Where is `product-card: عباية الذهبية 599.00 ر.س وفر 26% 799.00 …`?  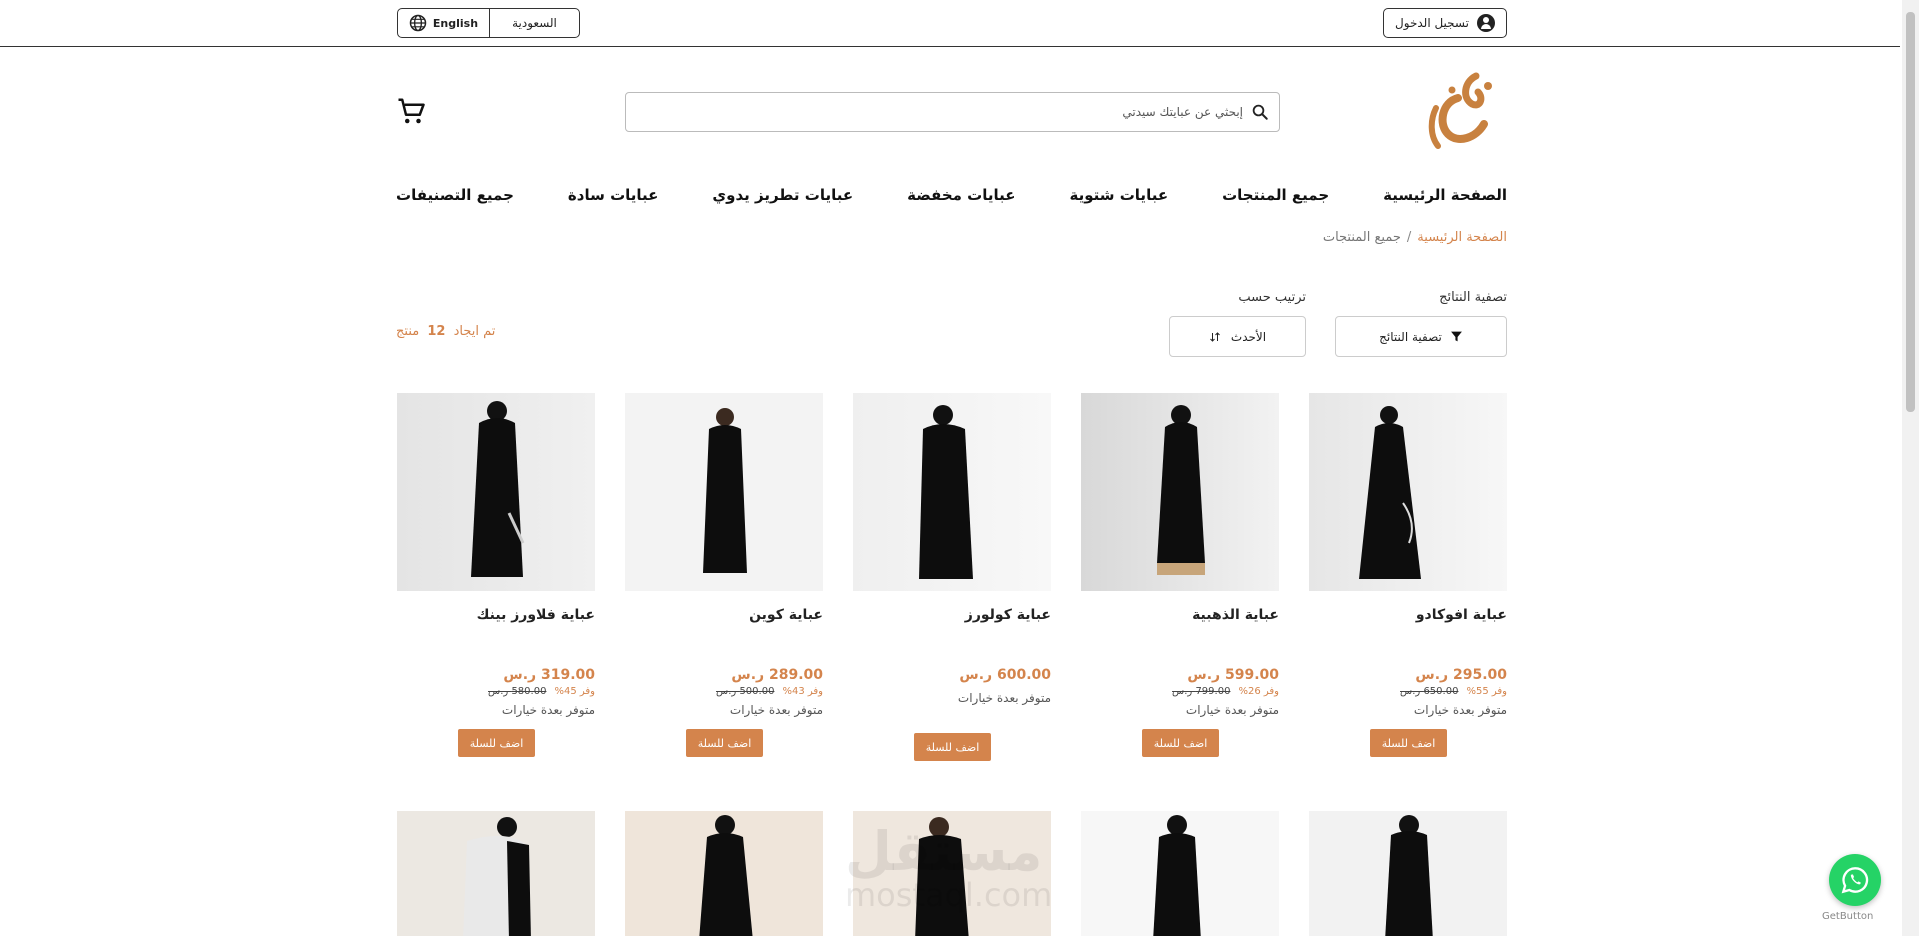
product-card: عباية الذهبية 599.00 ر.س وفر 26% 799.00 … is located at coordinates (1180, 575).